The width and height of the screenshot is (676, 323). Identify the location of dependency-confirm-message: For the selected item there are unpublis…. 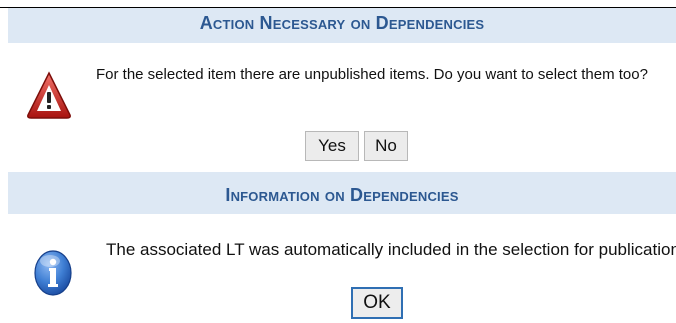
(372, 74).